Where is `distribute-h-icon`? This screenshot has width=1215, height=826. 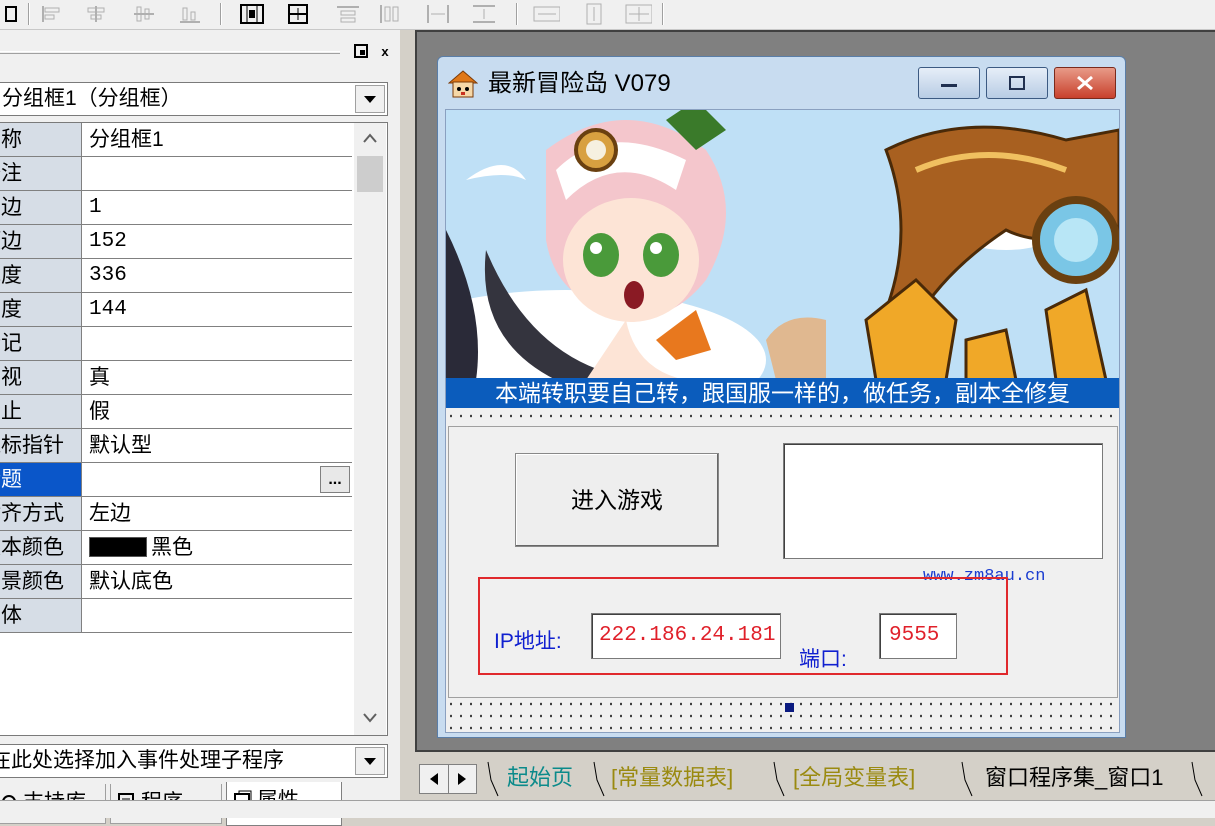
distribute-h-icon is located at coordinates (348, 14).